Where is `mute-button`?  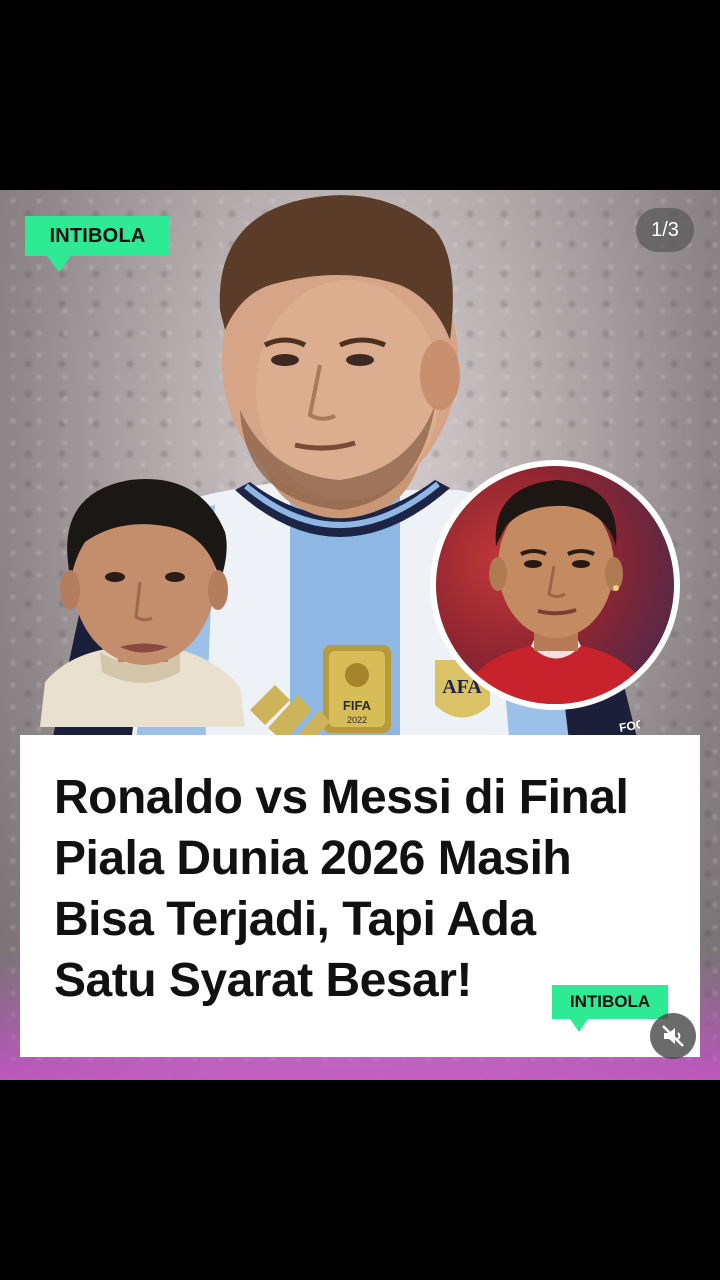 mute-button is located at coordinates (673, 1036).